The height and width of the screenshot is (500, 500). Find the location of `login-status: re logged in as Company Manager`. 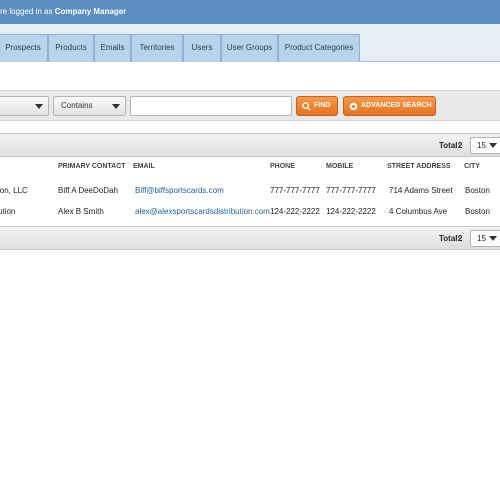

login-status: re logged in as Company Manager is located at coordinates (63, 11).